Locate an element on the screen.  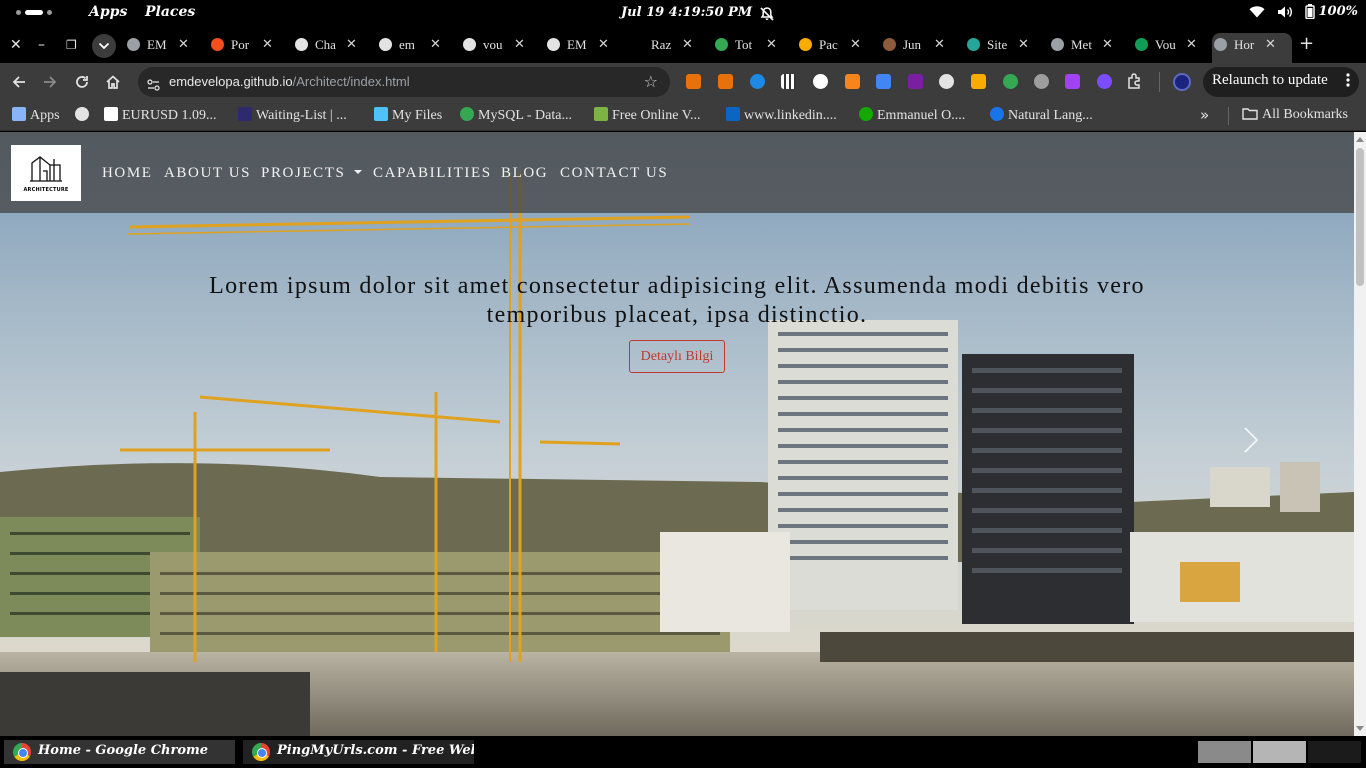
details-button: Detaylı Bilgi is located at coordinates (677, 356).